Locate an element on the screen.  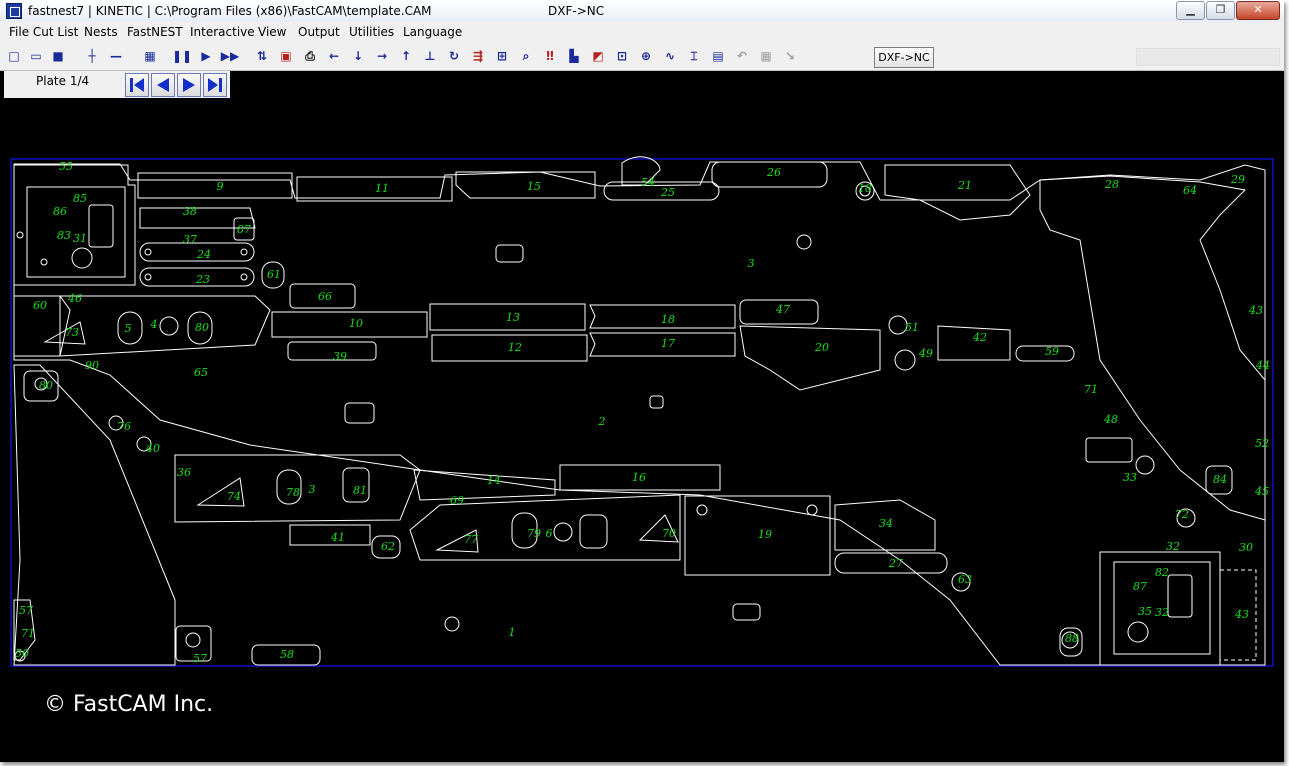
open-file-icon: ▭ is located at coordinates (36, 56).